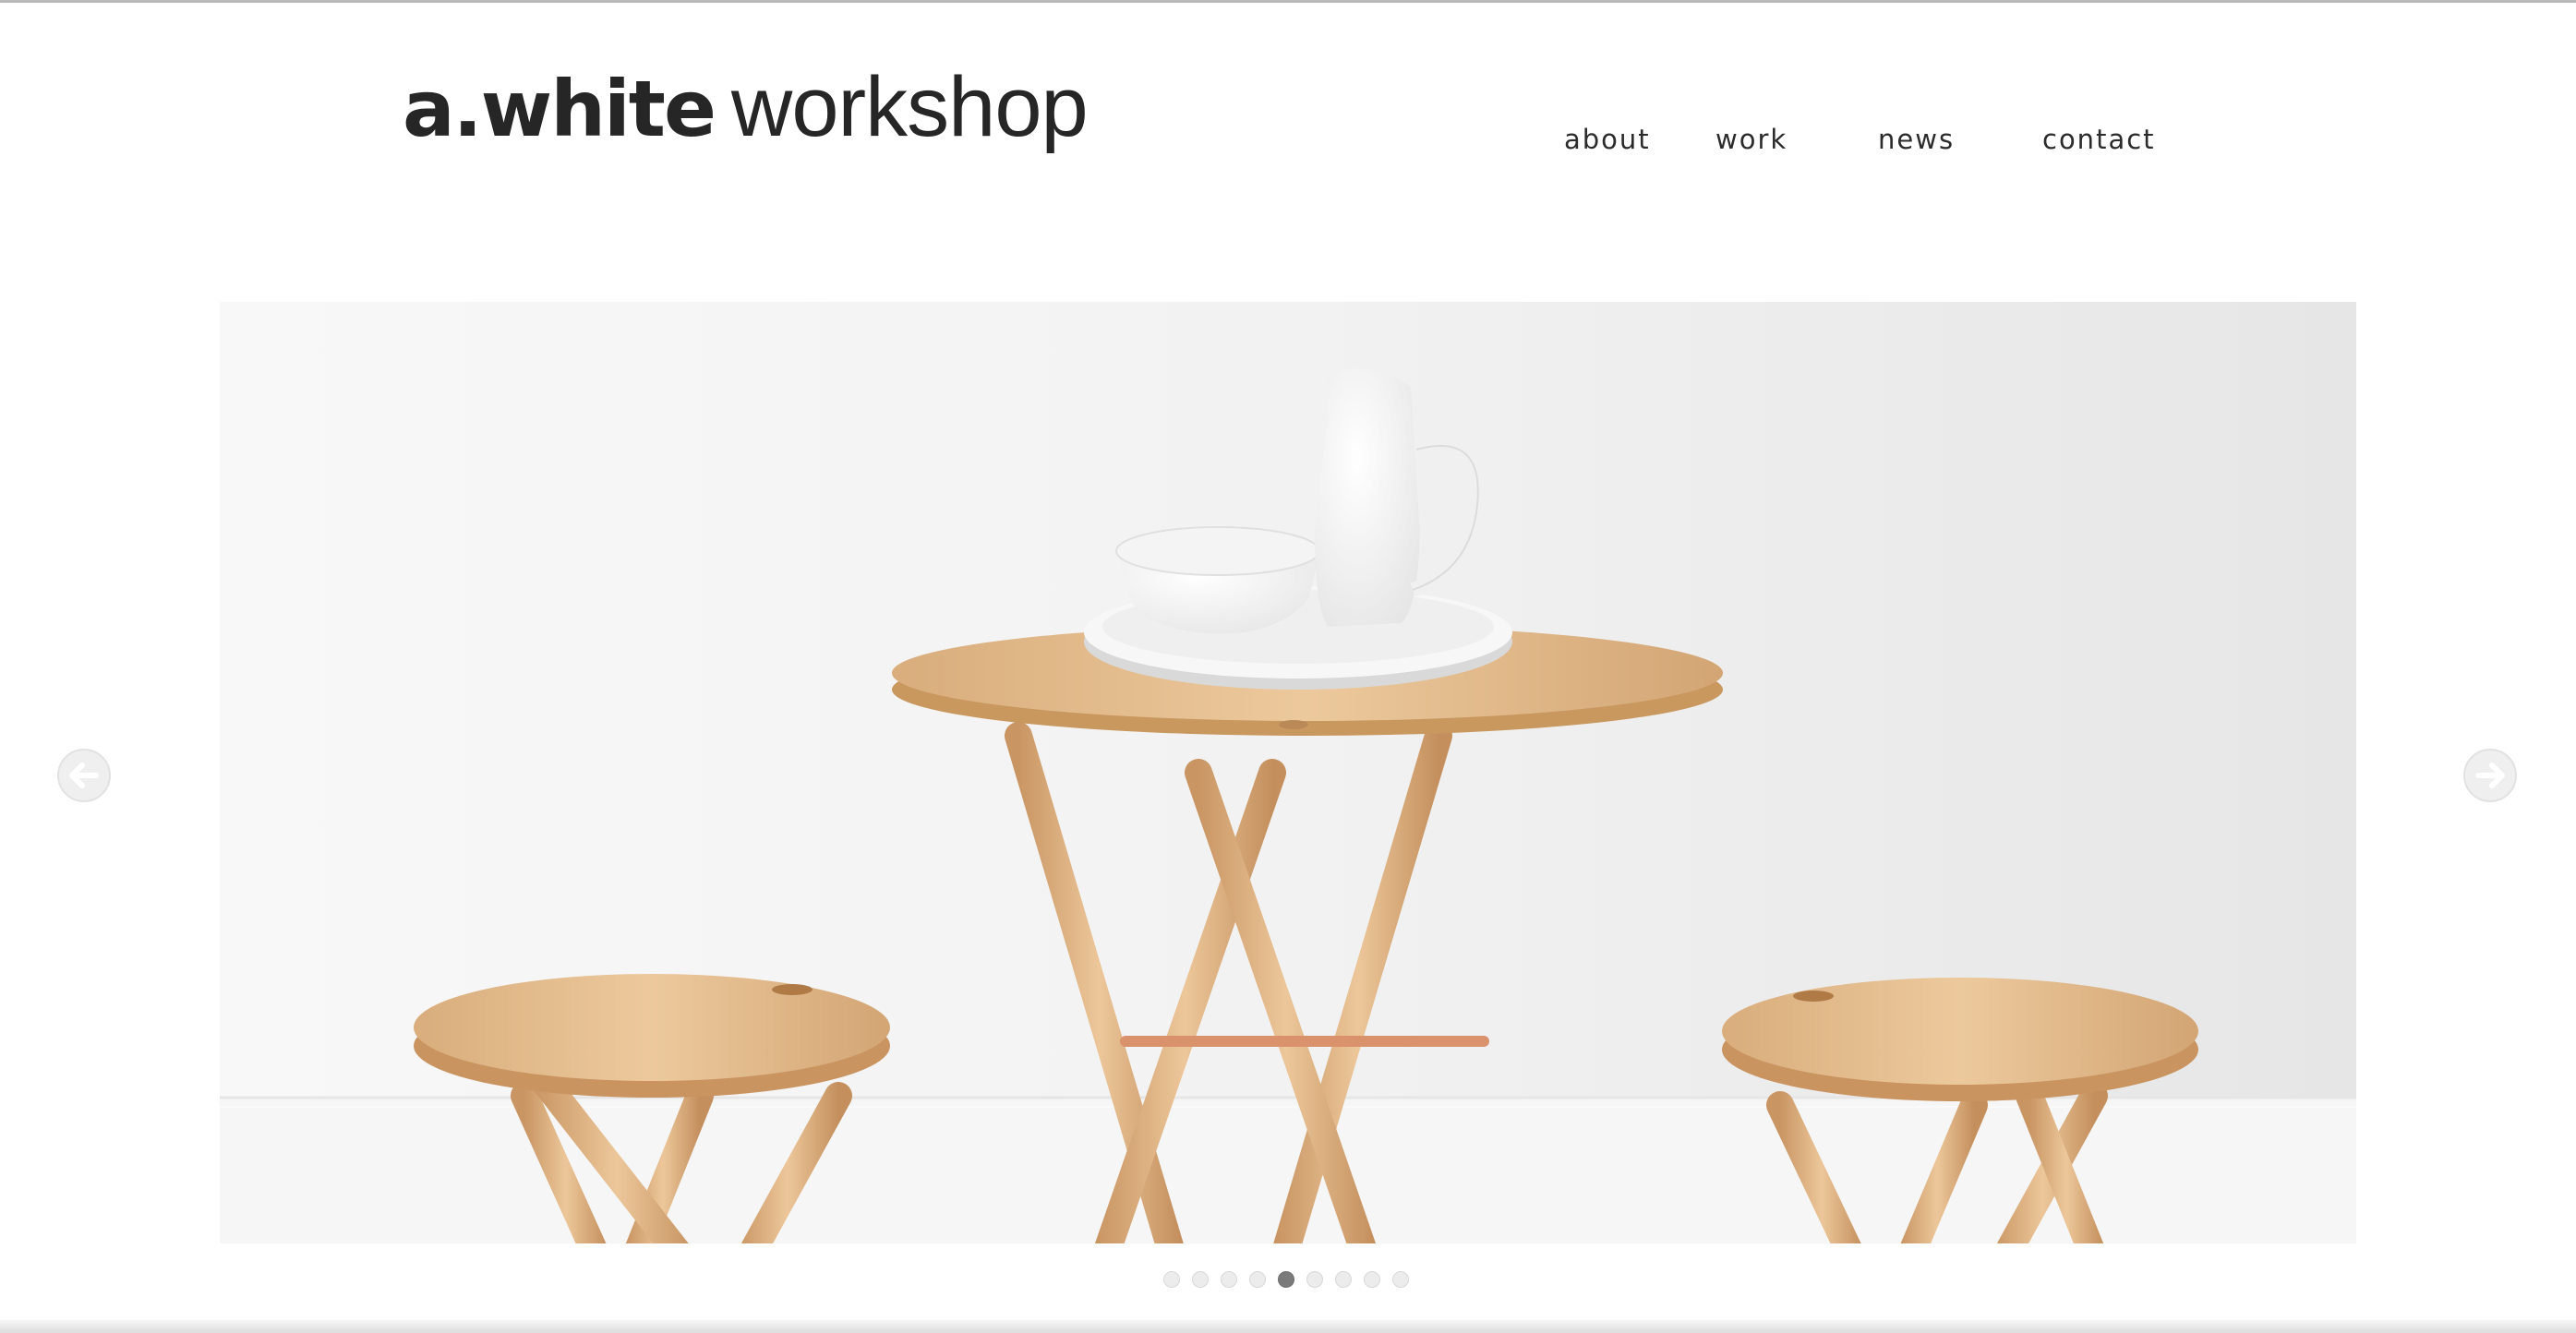 This screenshot has width=2576, height=1333. I want to click on slider-prev-button, so click(84, 775).